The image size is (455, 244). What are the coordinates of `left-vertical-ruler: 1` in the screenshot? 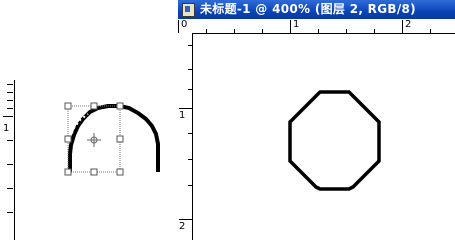 It's located at (7, 160).